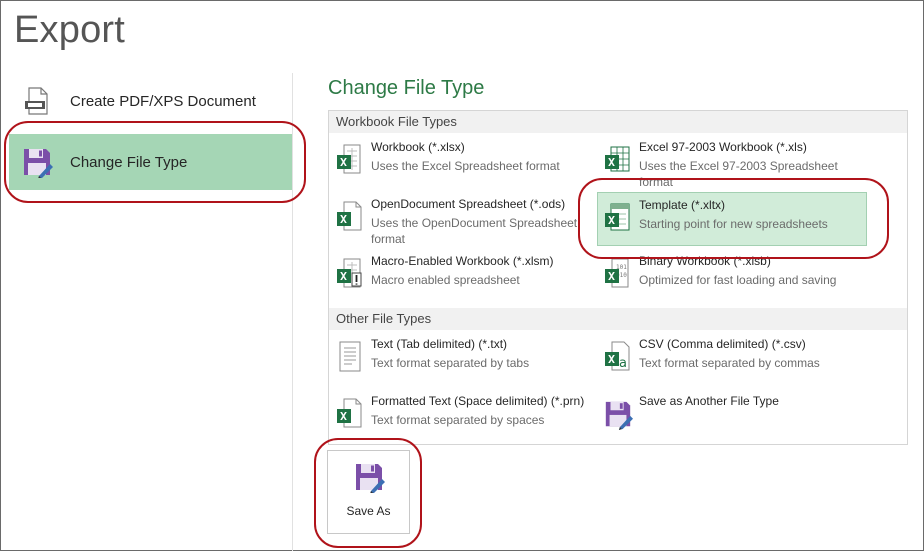  What do you see at coordinates (733, 224) in the screenshot?
I see `file-type-description: Starting point for new spreadsheets` at bounding box center [733, 224].